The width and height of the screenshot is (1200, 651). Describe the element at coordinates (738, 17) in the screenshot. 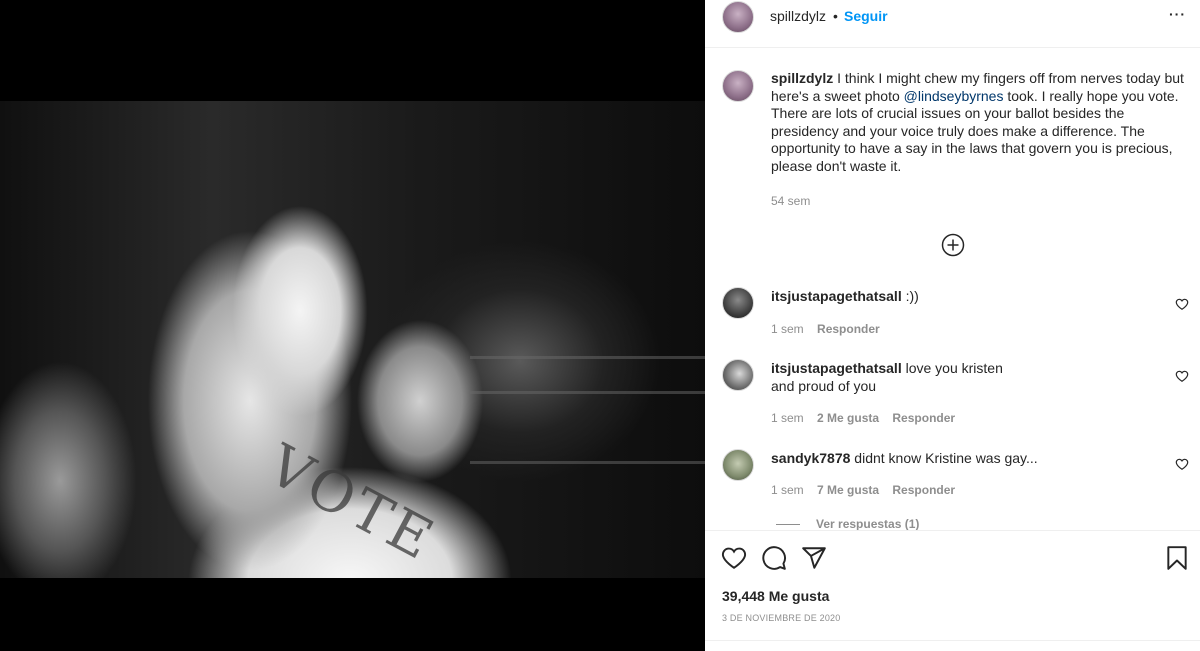

I see `author-avatar` at that location.